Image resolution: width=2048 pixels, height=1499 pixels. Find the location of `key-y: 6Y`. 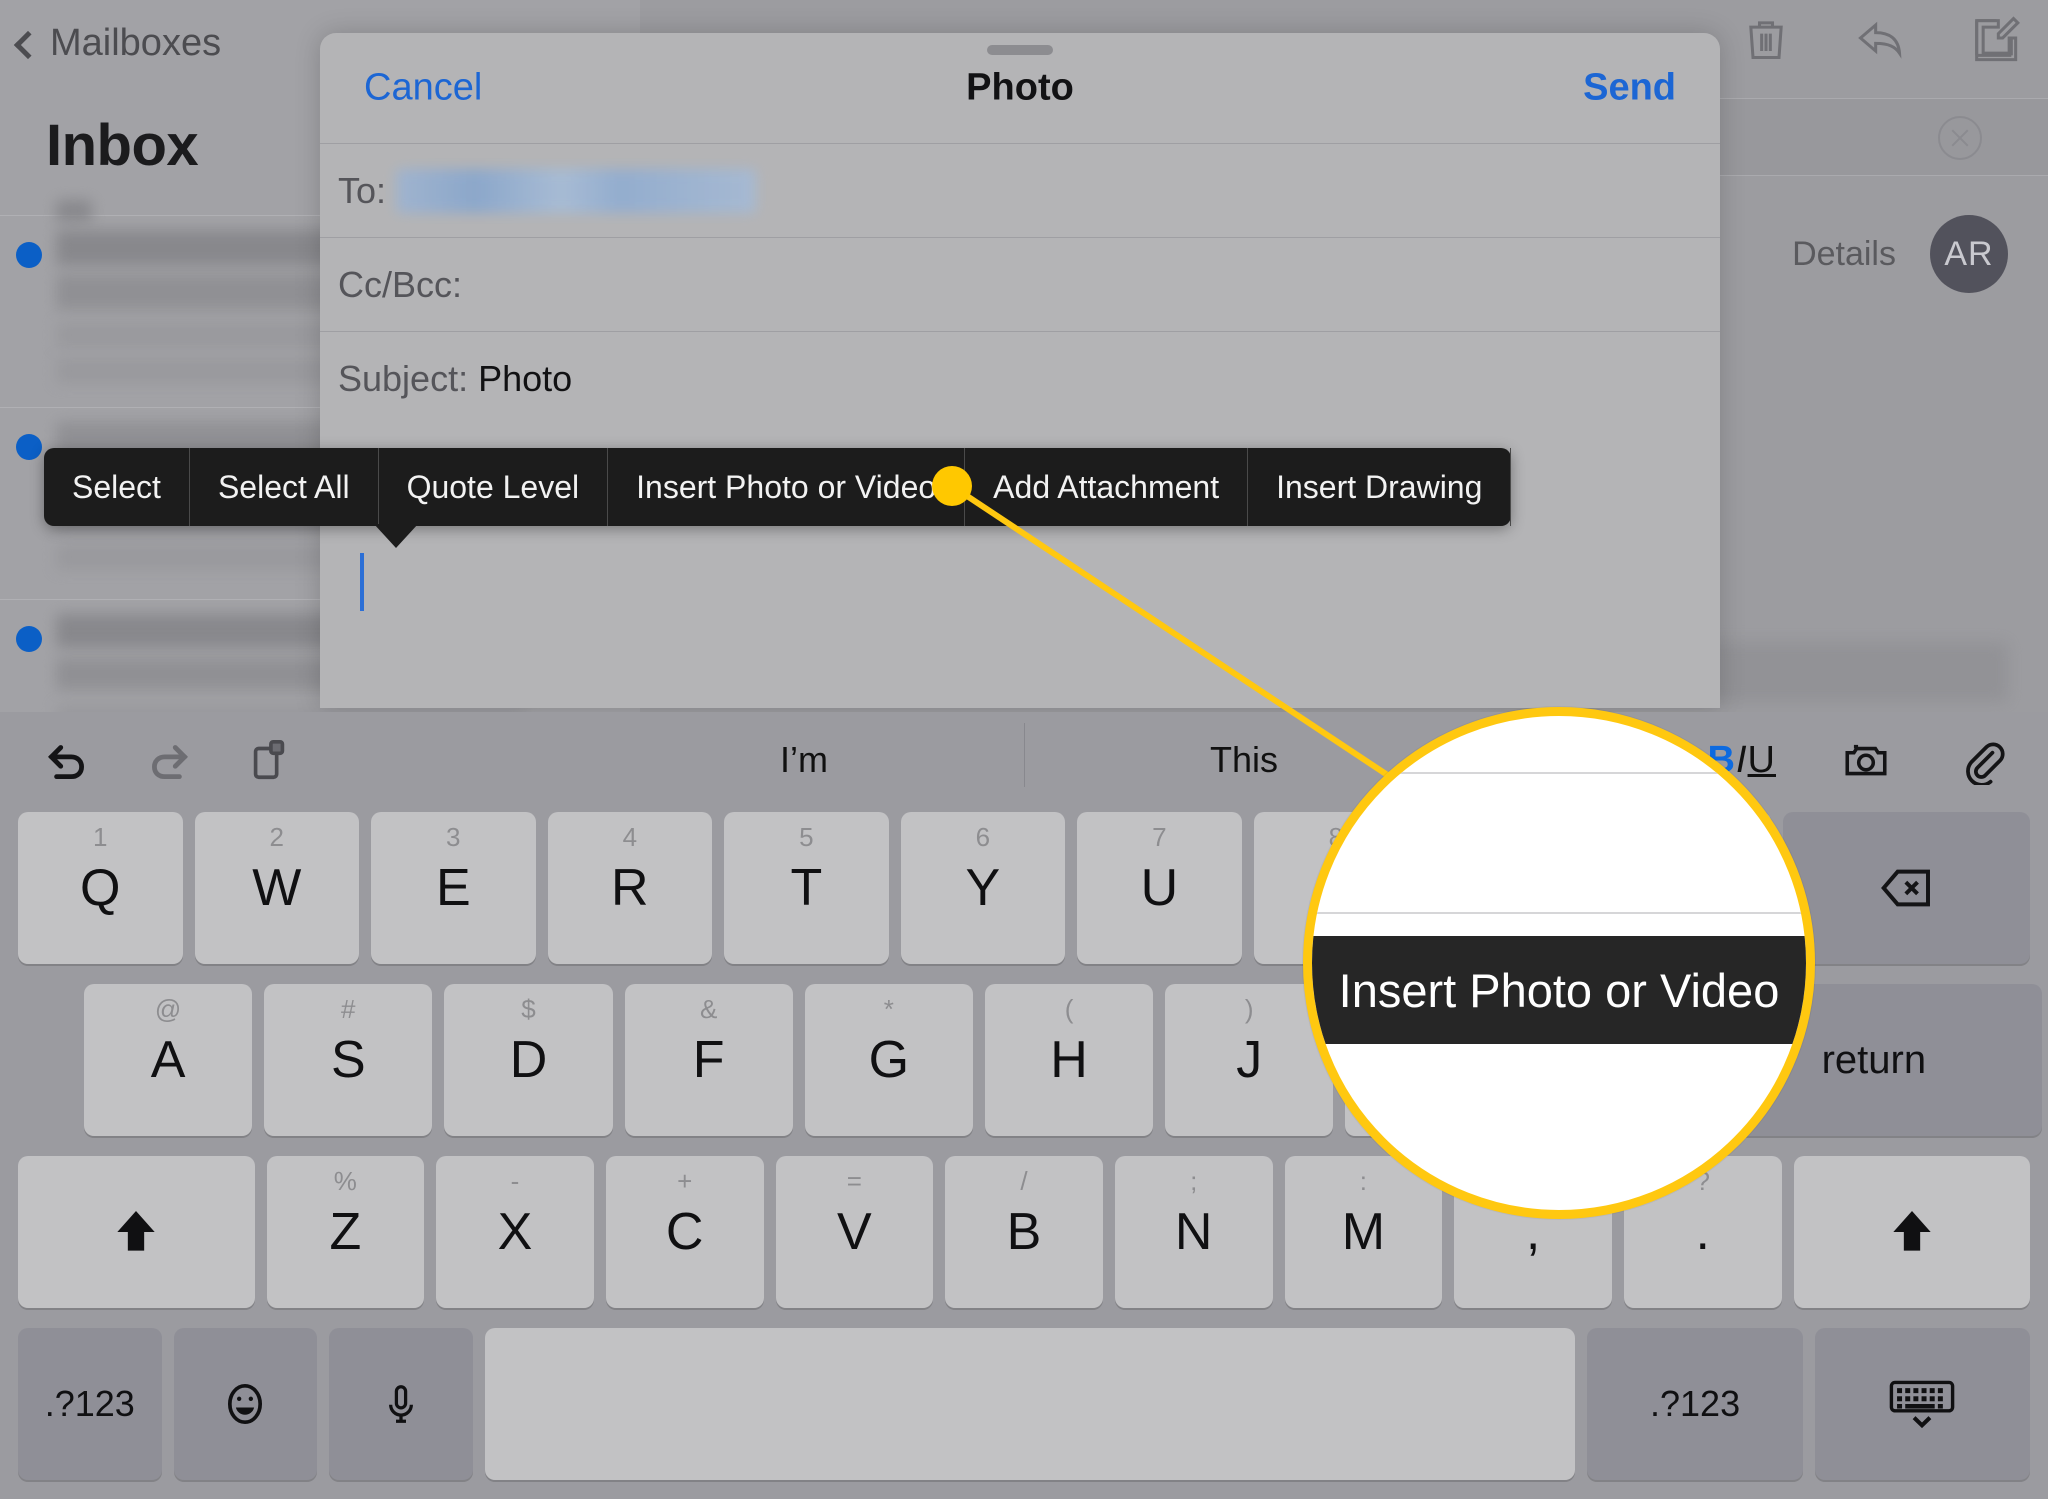

key-y: 6Y is located at coordinates (983, 888).